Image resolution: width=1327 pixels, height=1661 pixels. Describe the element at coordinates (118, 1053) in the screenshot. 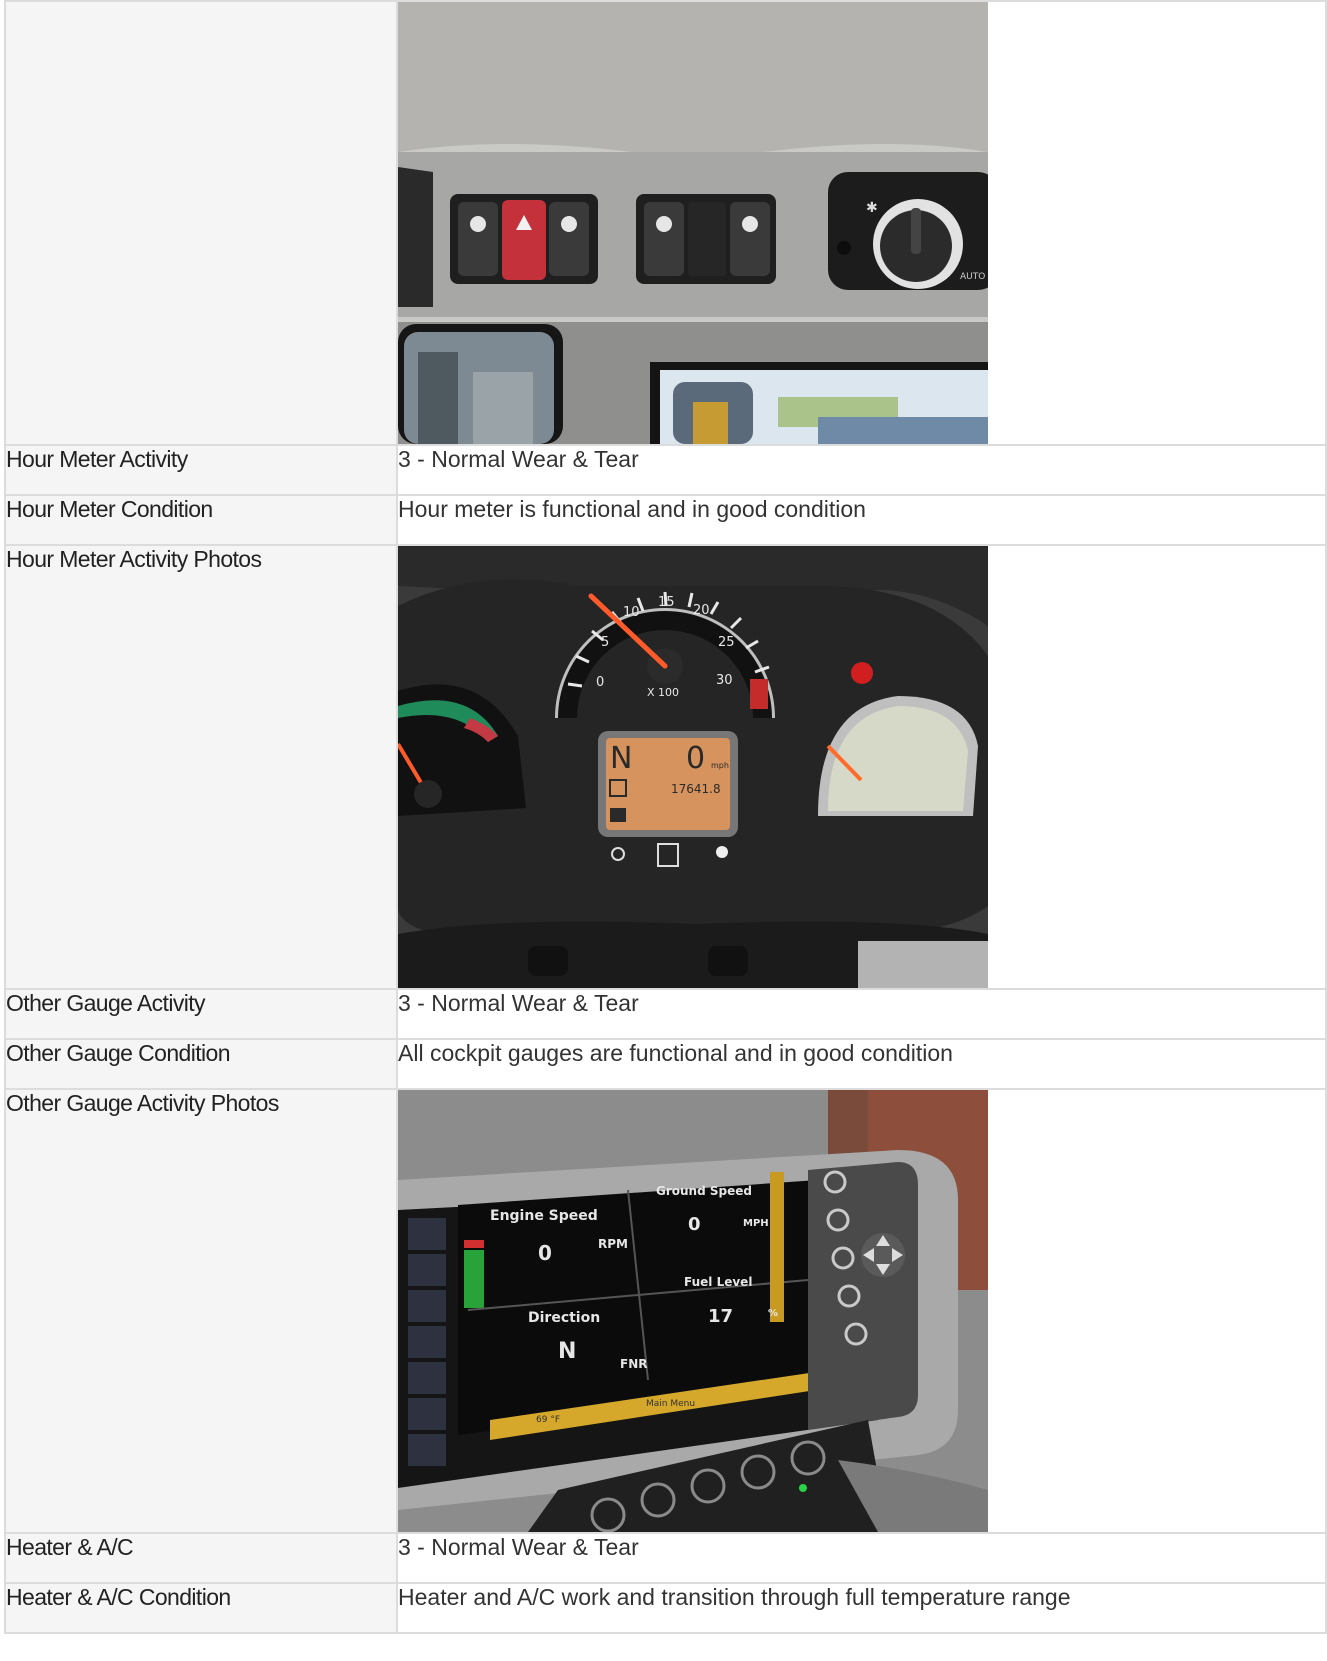

I see `row-label: Other Gauge Condition` at that location.